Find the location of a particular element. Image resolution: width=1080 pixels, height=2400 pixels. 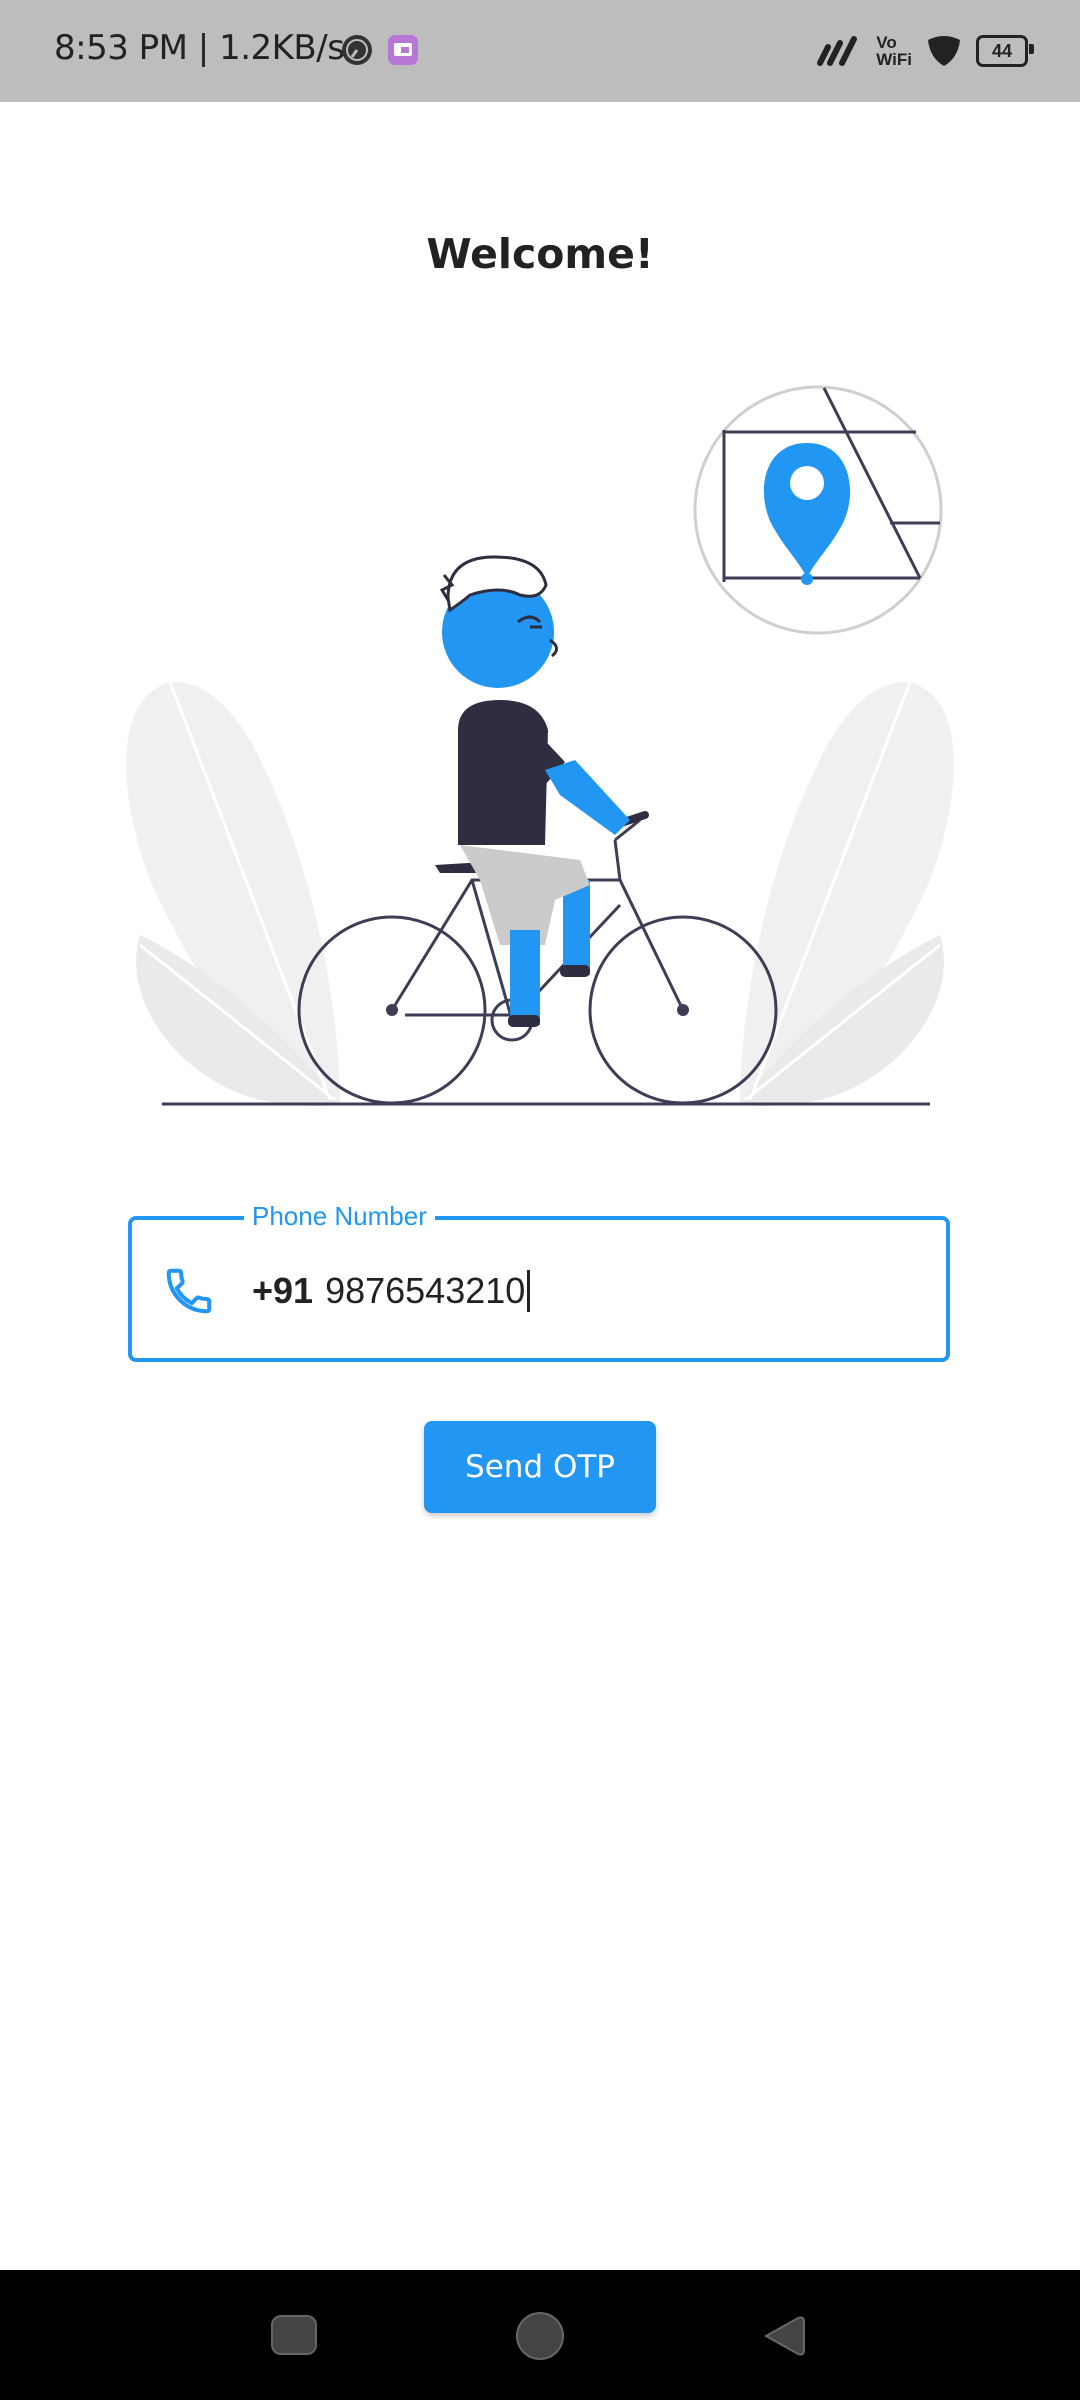

status-time-speed: 8:53 PM | 1.2KB/s is located at coordinates (199, 48).